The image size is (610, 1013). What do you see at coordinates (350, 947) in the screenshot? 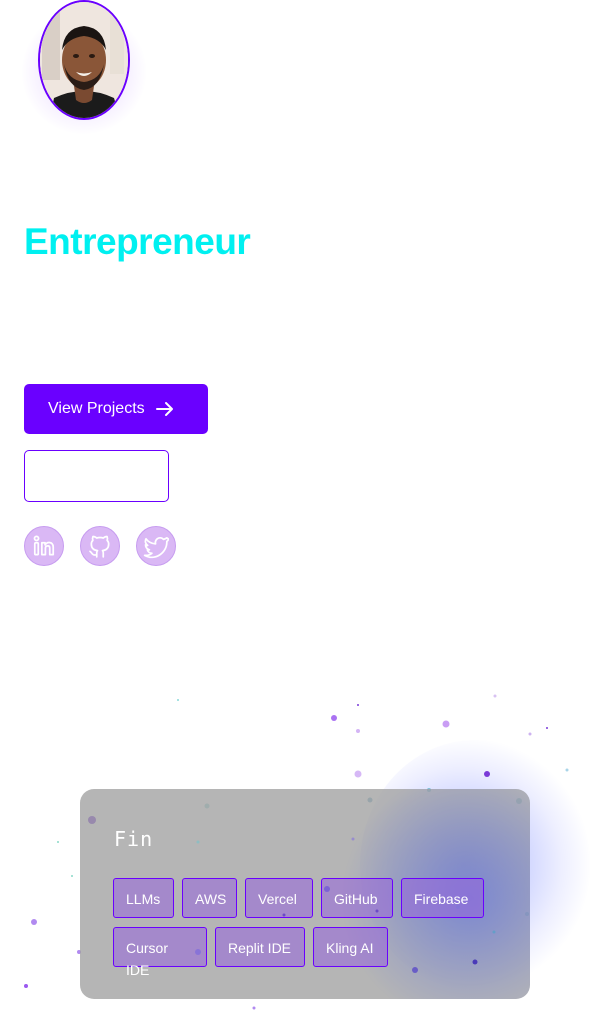
I see `tech-tag: Kling AI` at bounding box center [350, 947].